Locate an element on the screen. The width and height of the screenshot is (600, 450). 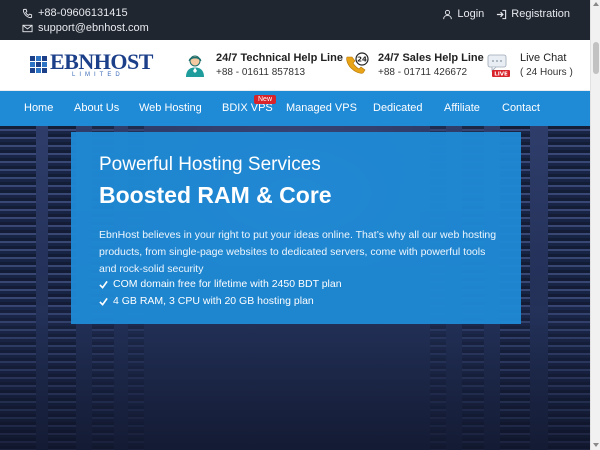
nav-contact: Contact is located at coordinates (521, 108).